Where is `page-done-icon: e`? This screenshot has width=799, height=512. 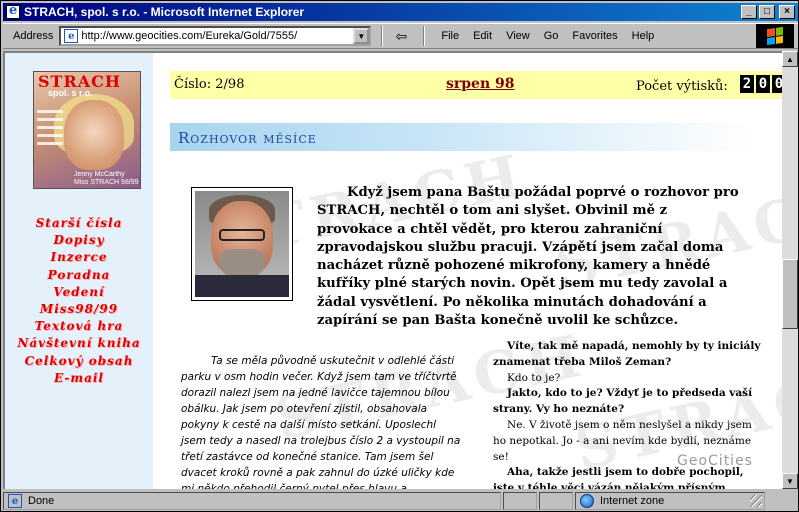
page-done-icon: e is located at coordinates (15, 501).